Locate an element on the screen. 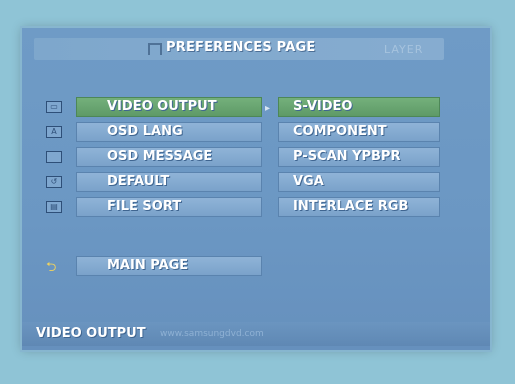 The width and height of the screenshot is (515, 384). main-page-button: MAIN PAGE is located at coordinates (169, 266).